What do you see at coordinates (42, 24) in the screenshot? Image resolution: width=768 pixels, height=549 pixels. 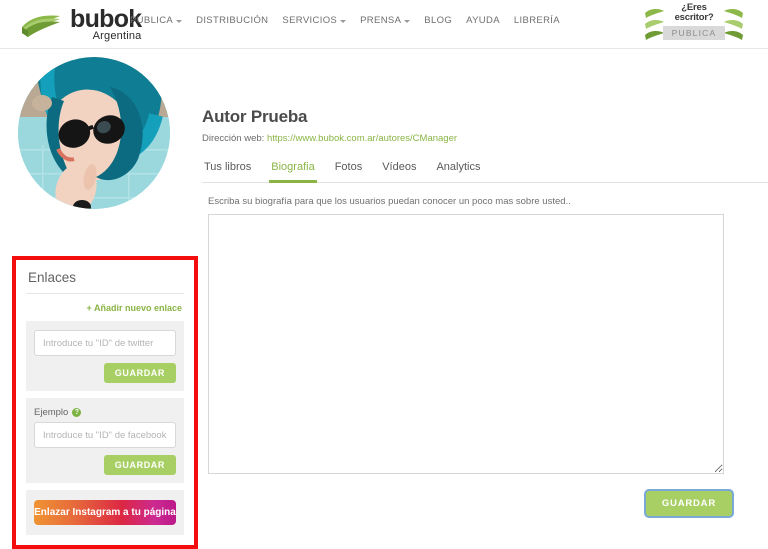 I see `book-stack-icon` at bounding box center [42, 24].